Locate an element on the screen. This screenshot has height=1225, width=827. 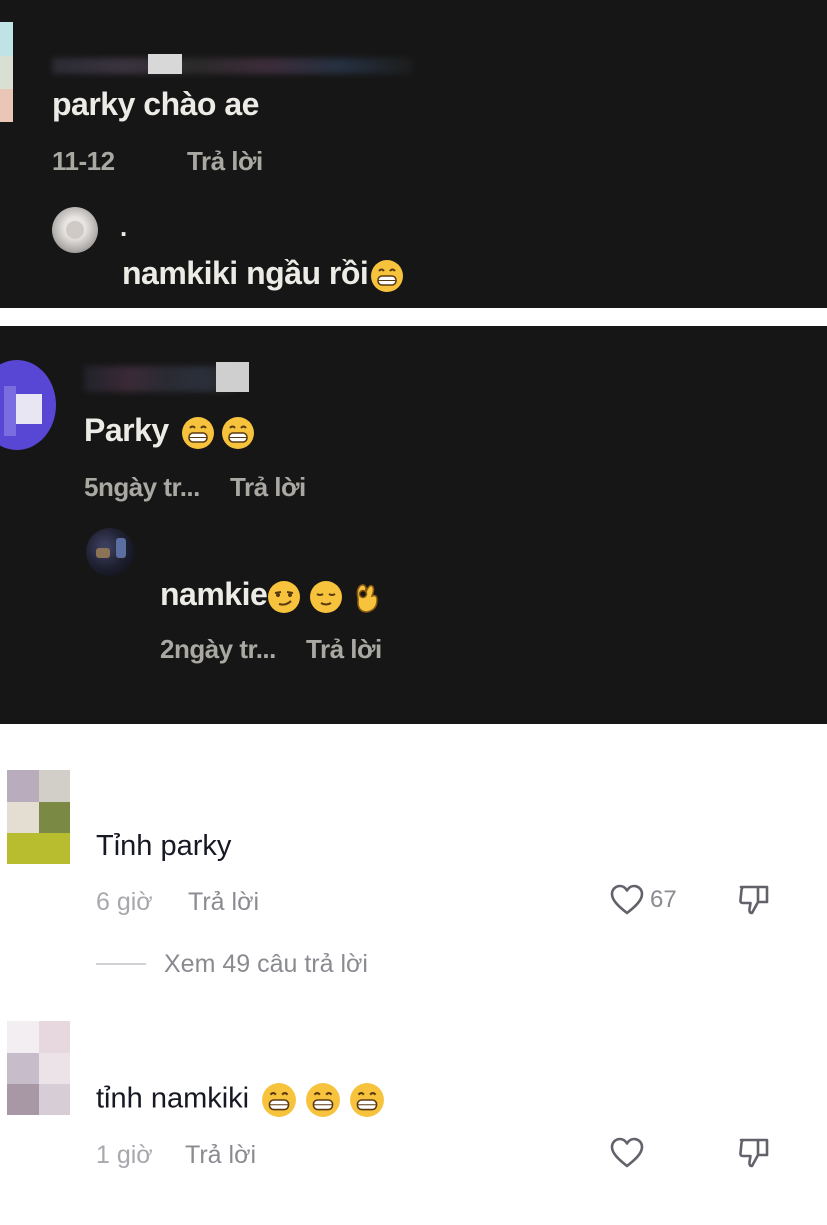
comment-text: Parky is located at coordinates (169, 431).